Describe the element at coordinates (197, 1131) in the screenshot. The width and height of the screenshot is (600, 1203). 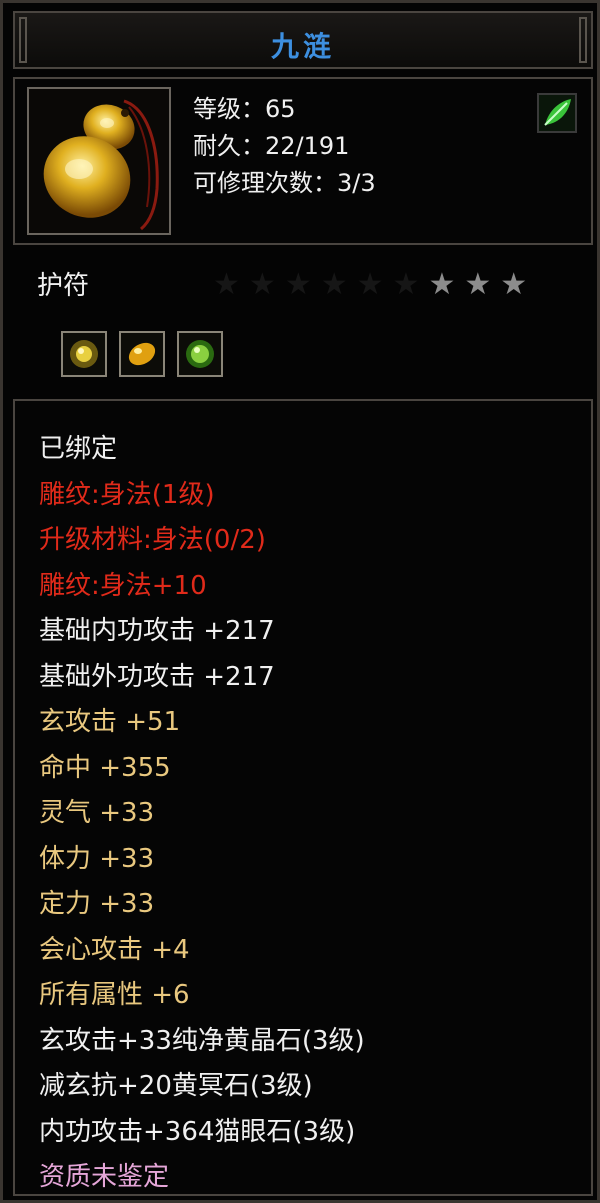
I see `stat-line: 内功攻击+364猫眼石(3级)` at that location.